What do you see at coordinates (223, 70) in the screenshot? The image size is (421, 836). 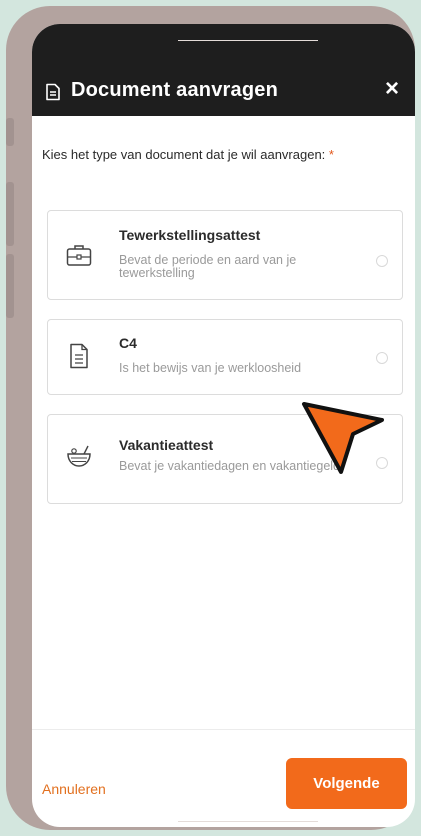 I see `dialog-header: Document aanvragen ×` at bounding box center [223, 70].